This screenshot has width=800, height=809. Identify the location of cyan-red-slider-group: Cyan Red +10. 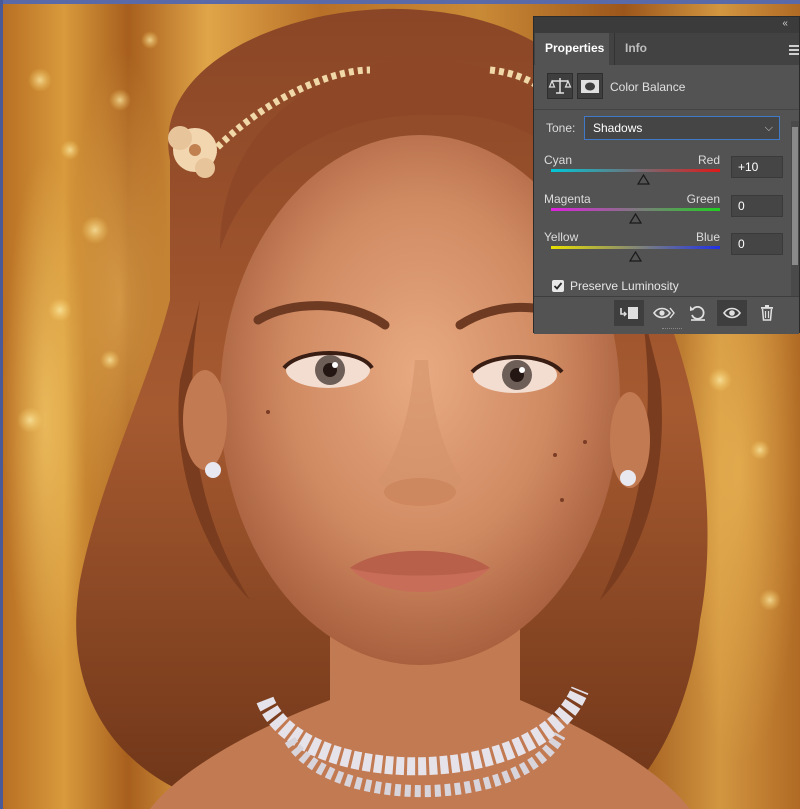
(664, 171).